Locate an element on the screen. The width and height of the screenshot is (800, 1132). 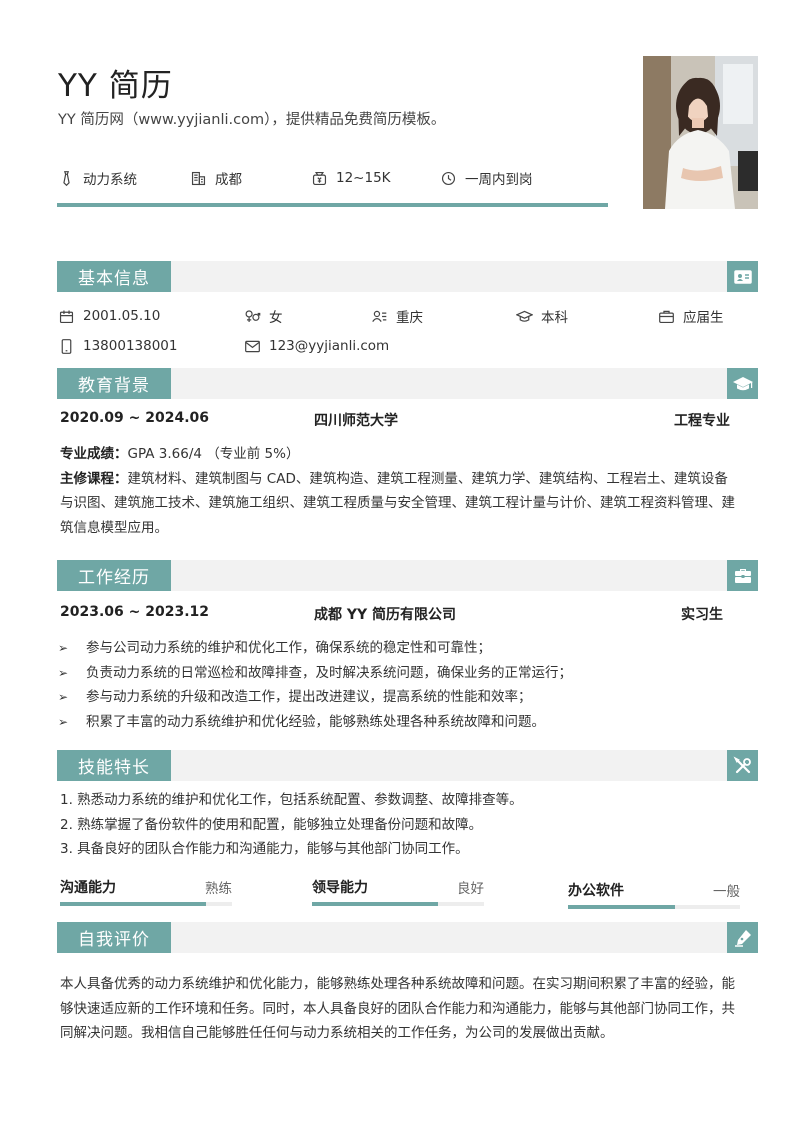
skill-bar-communication: 沟通能力 熟练 is located at coordinates (146, 892).